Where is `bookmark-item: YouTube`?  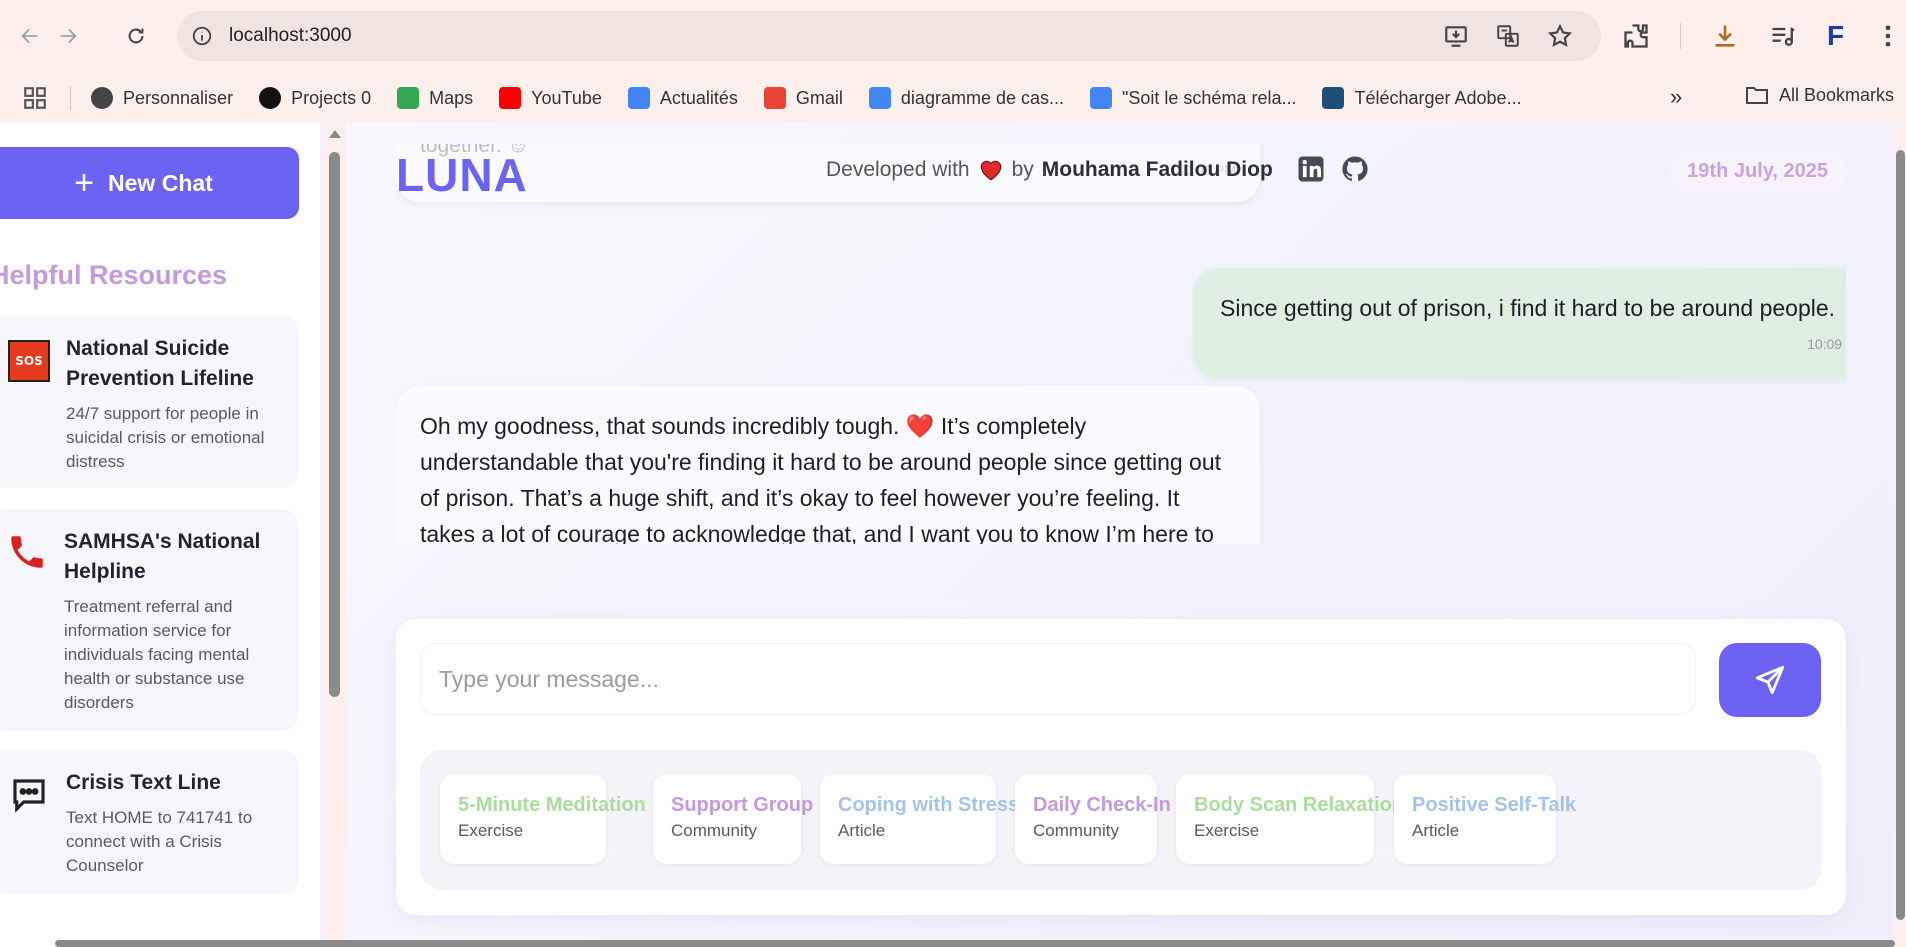
bookmark-item: YouTube is located at coordinates (550, 98).